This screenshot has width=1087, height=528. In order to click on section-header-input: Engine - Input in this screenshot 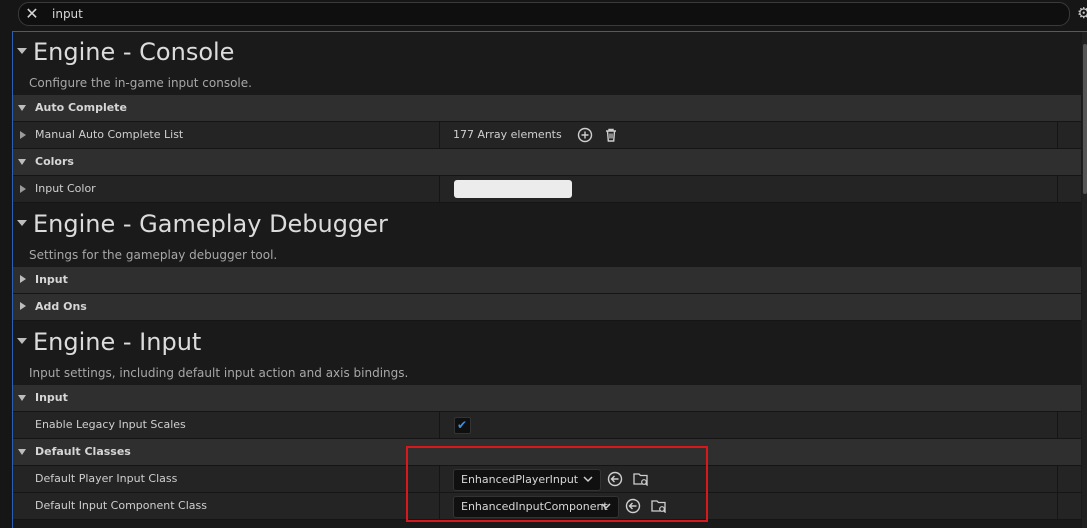, I will do `click(547, 341)`.